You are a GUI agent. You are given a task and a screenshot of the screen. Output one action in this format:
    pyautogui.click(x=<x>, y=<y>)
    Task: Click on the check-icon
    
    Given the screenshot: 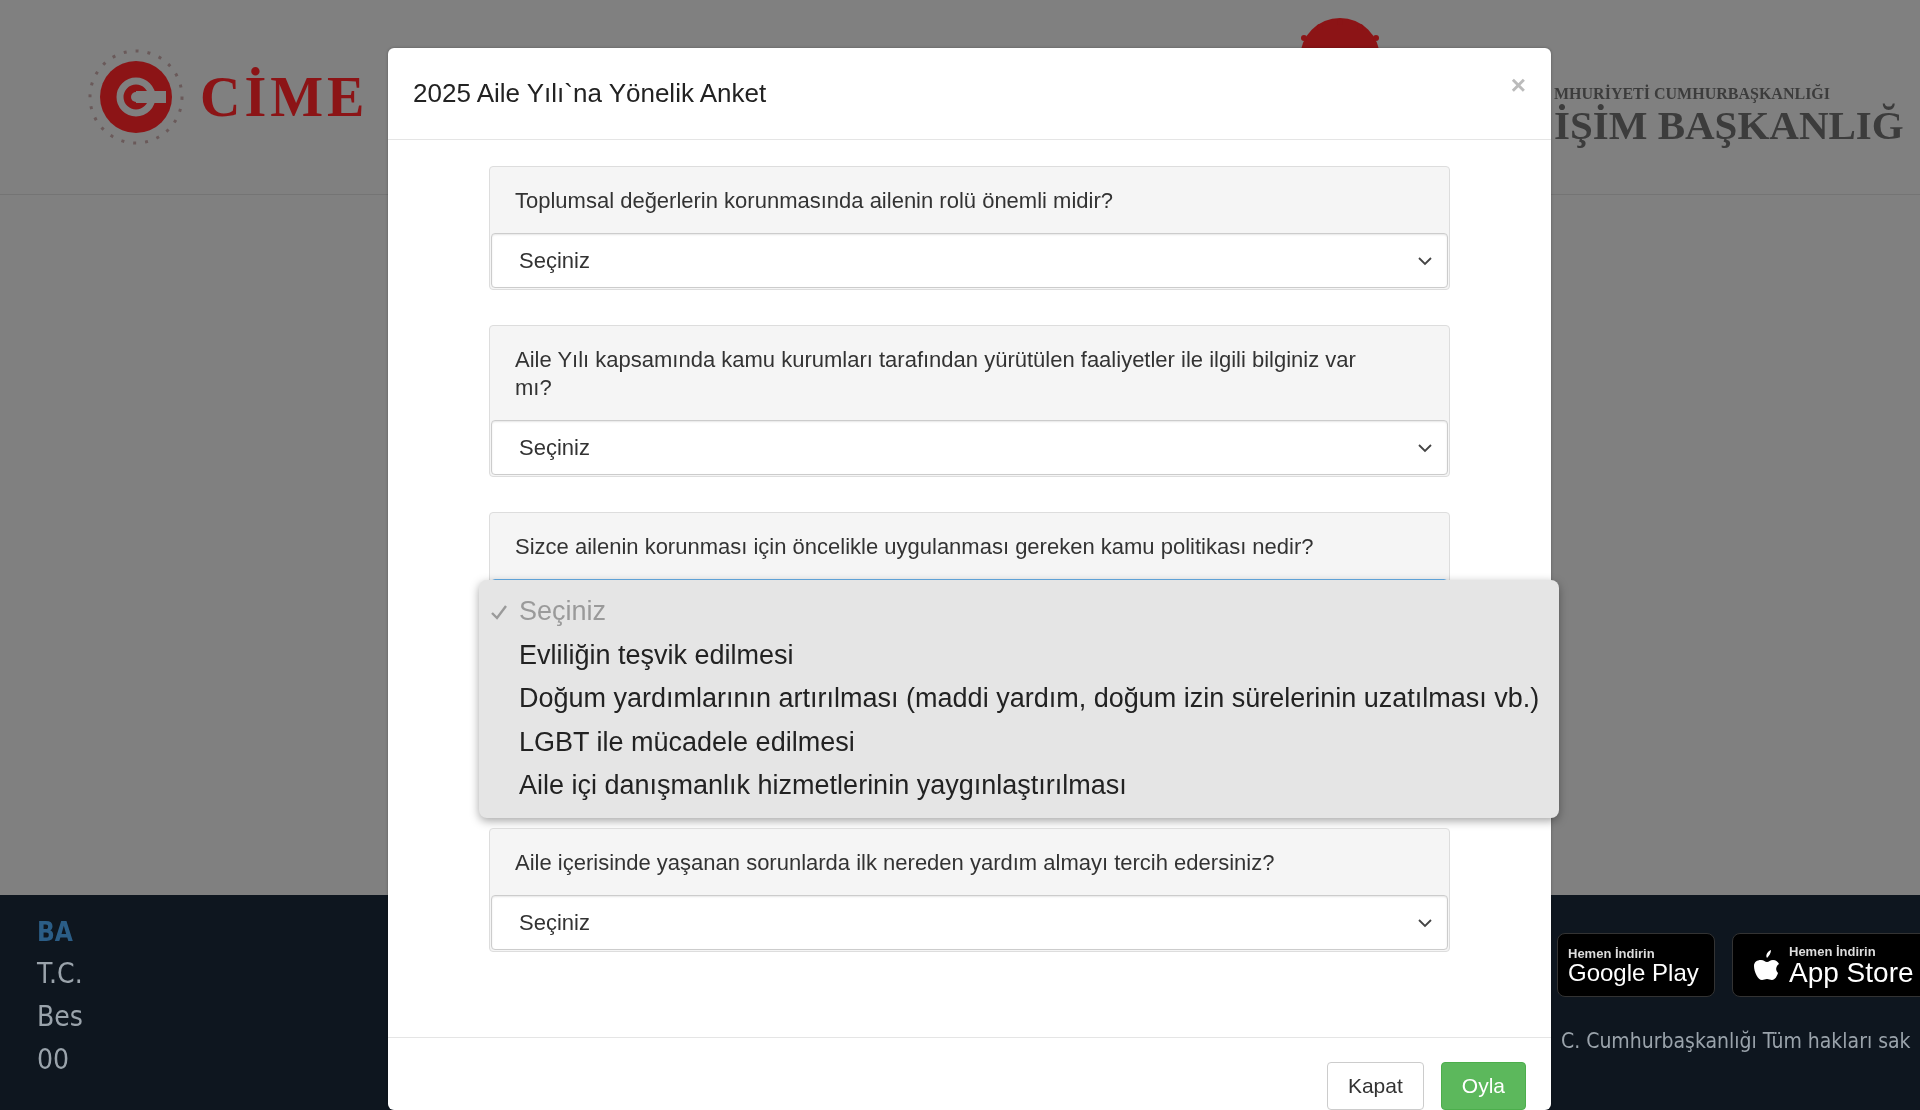 What is the action you would take?
    pyautogui.click(x=499, y=611)
    